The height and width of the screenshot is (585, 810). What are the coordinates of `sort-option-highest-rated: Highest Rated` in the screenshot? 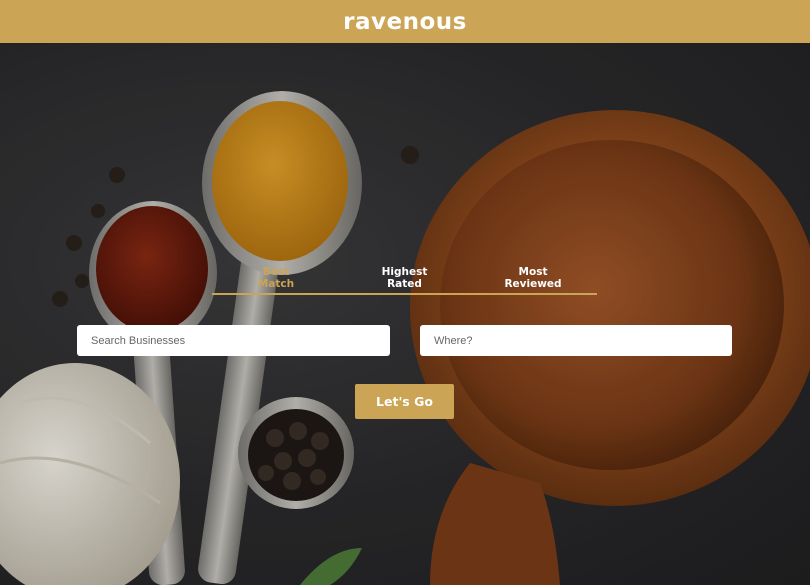 It's located at (405, 279).